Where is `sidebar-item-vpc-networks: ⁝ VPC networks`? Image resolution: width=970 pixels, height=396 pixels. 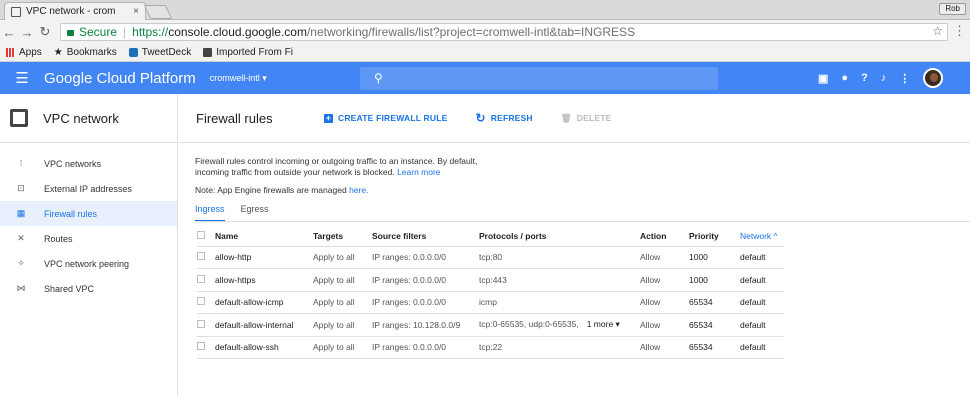 sidebar-item-vpc-networks: ⁝ VPC networks is located at coordinates (88, 163).